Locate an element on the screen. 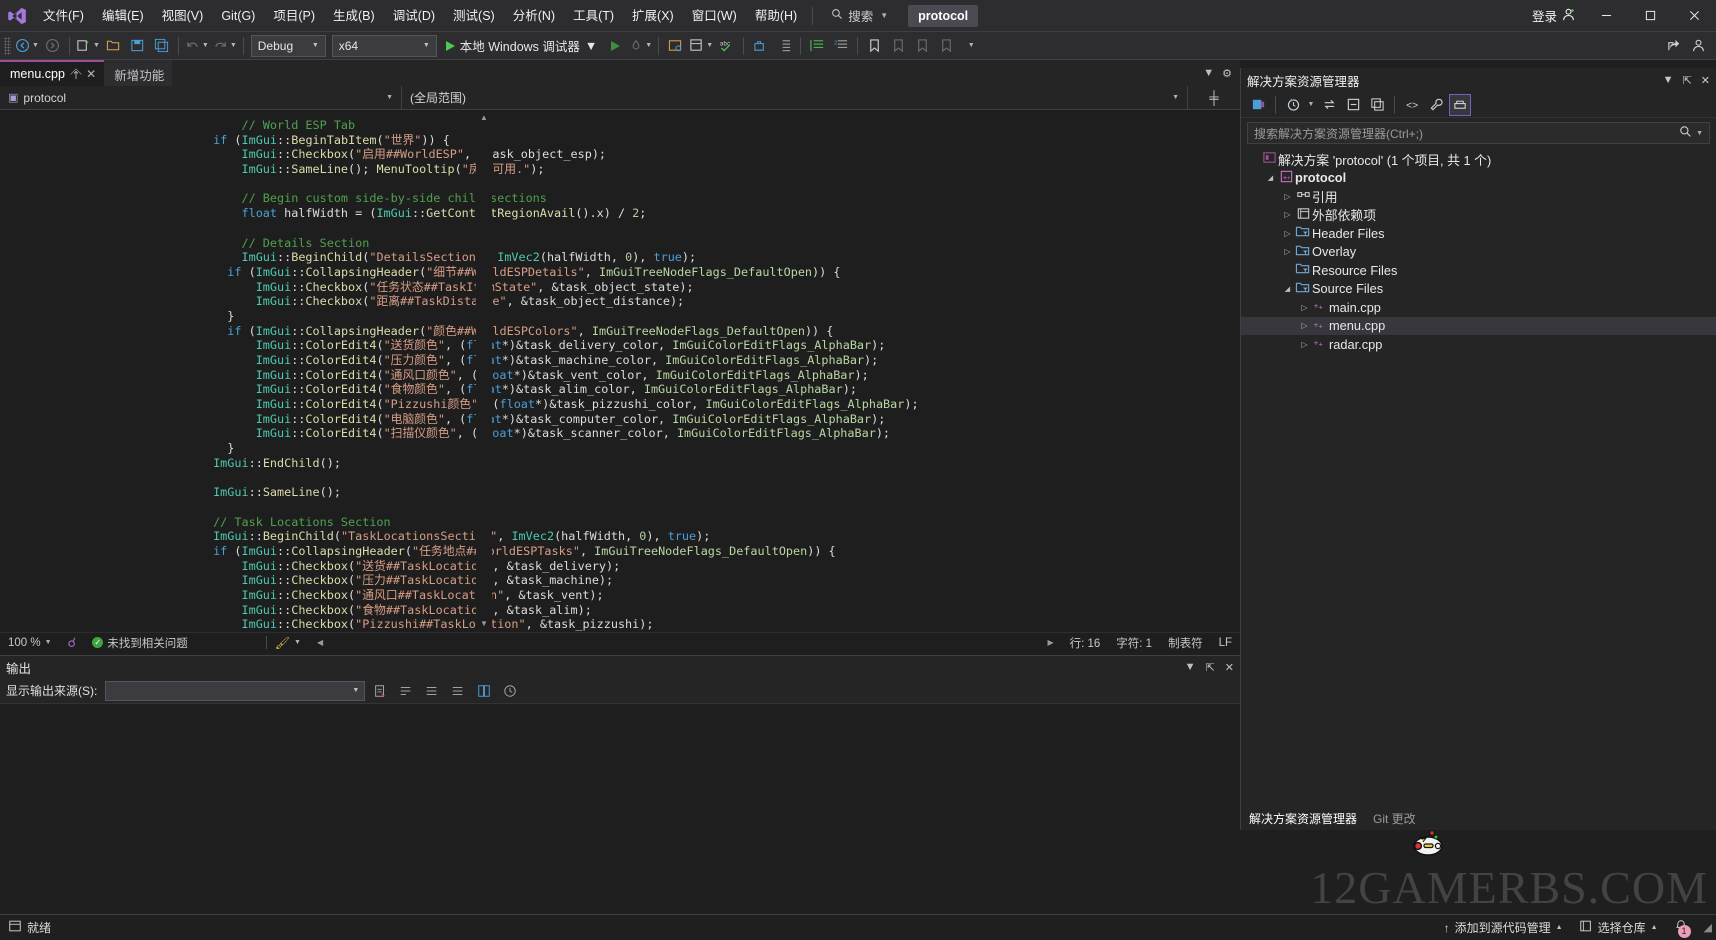  add-to-source-control-button: ↑ 添加到源代码管理 ▲ is located at coordinates (1503, 927).